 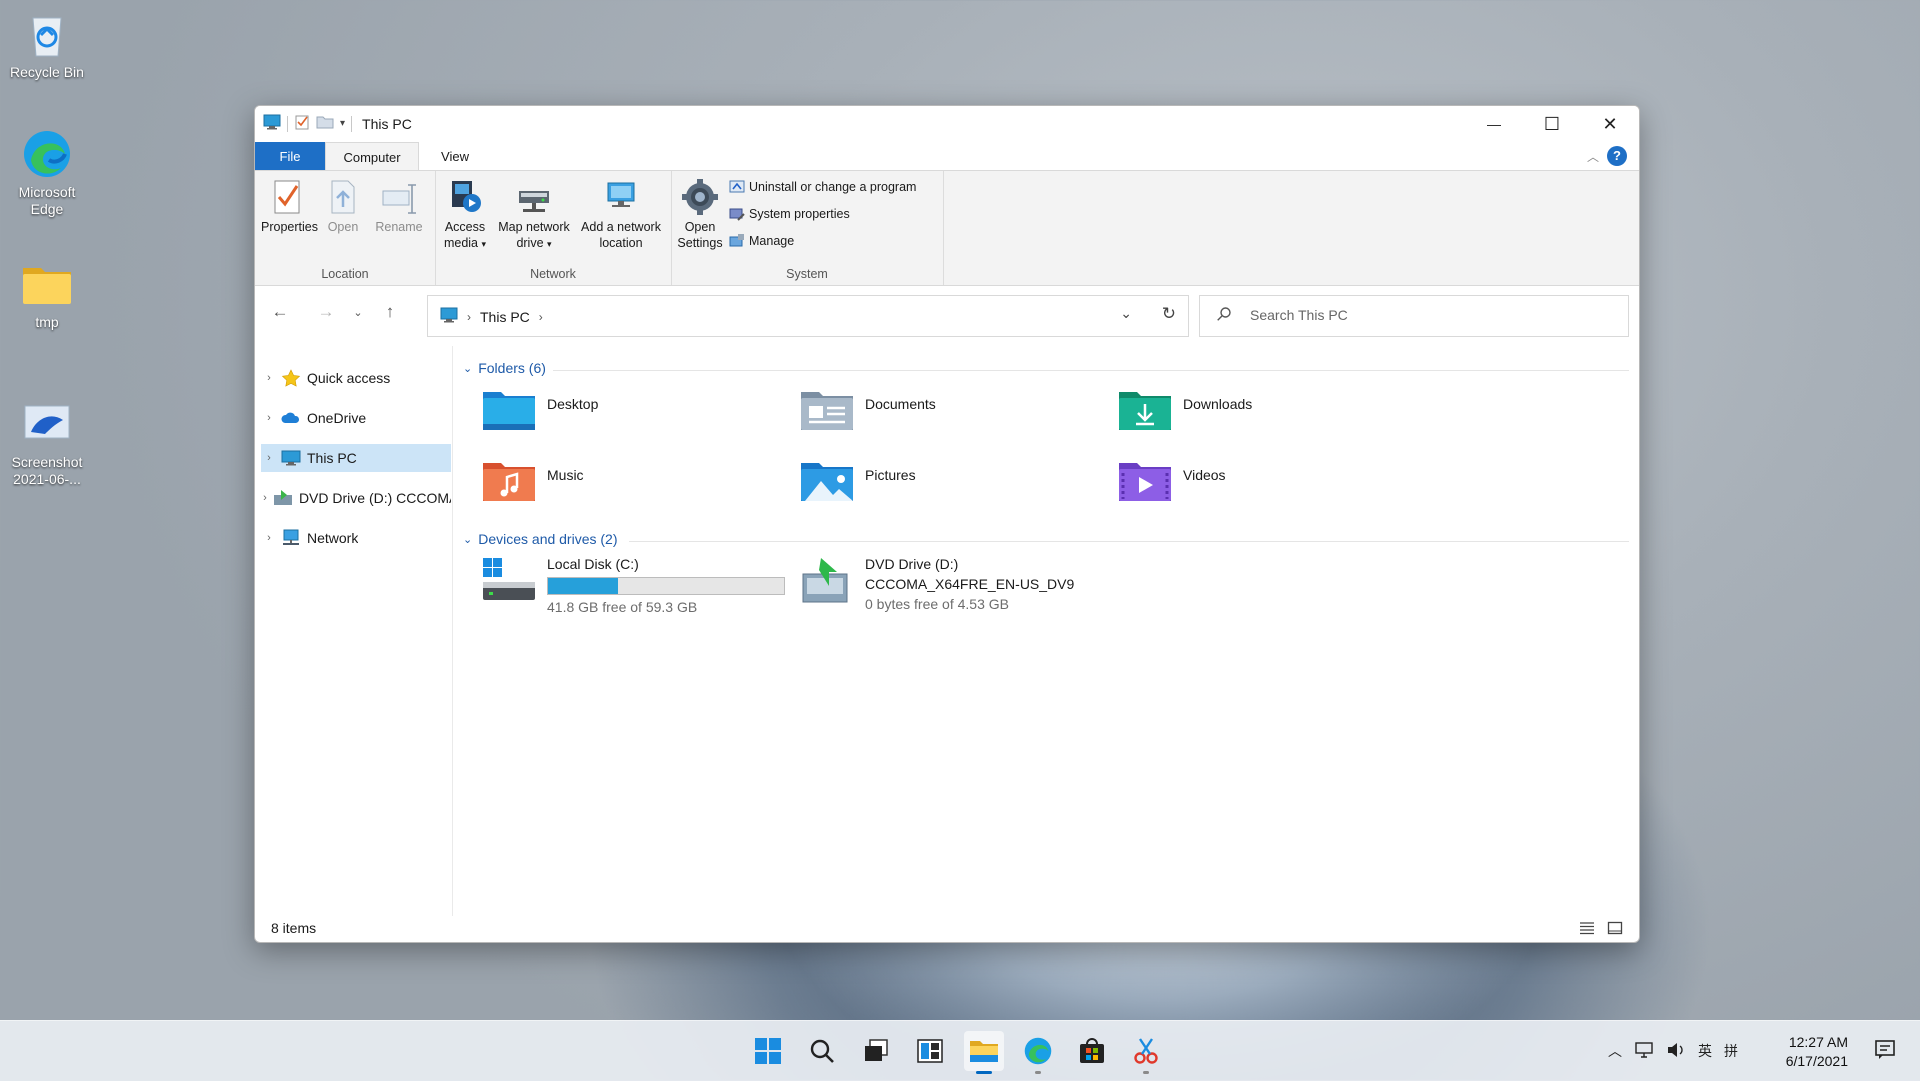 I want to click on folder-desktop: Desktop, so click(x=631, y=414).